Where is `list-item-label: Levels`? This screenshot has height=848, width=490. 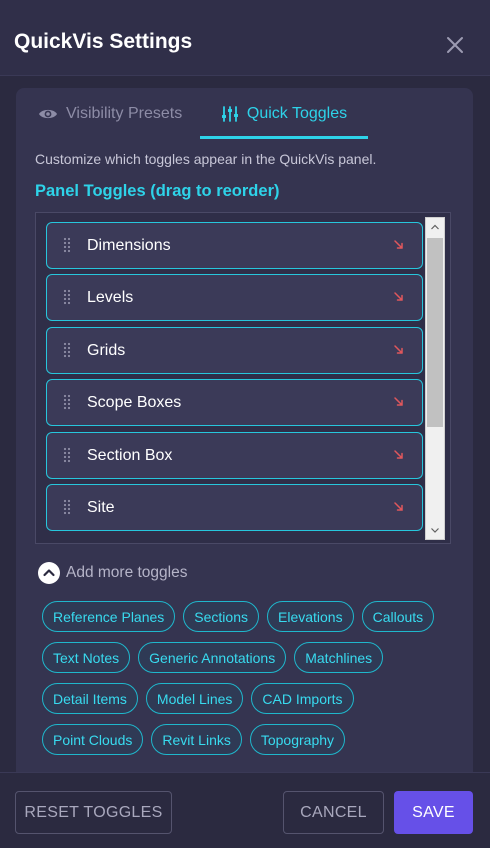 list-item-label: Levels is located at coordinates (110, 297).